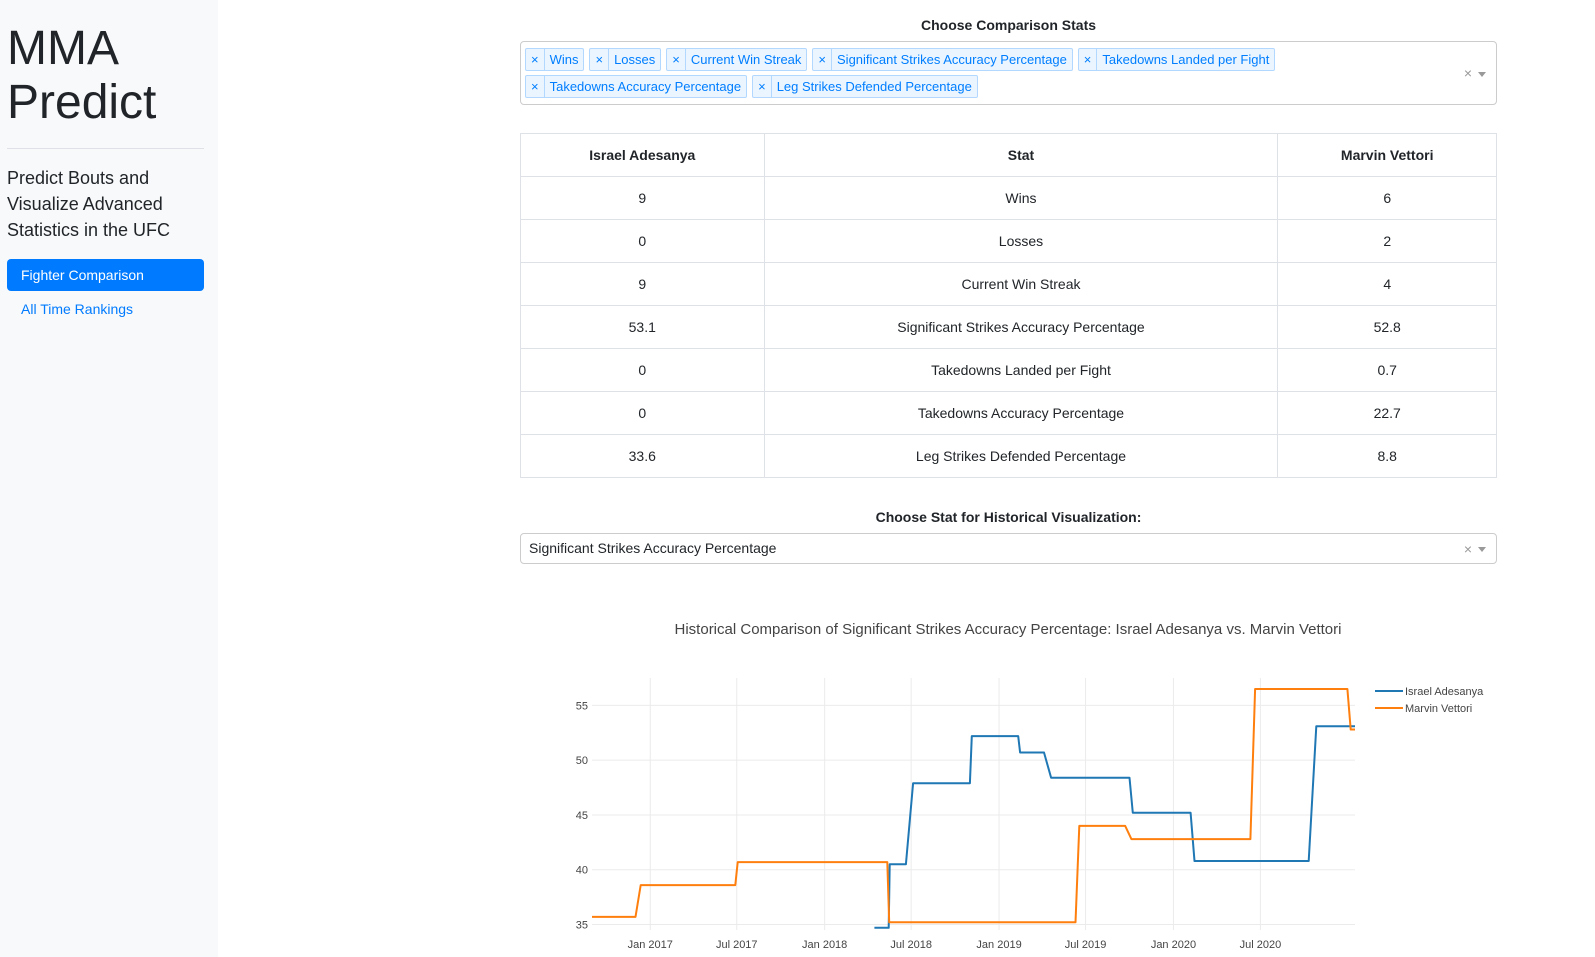 This screenshot has height=957, width=1595. Describe the element at coordinates (642, 456) in the screenshot. I see `fighter-1-value: 33.6` at that location.